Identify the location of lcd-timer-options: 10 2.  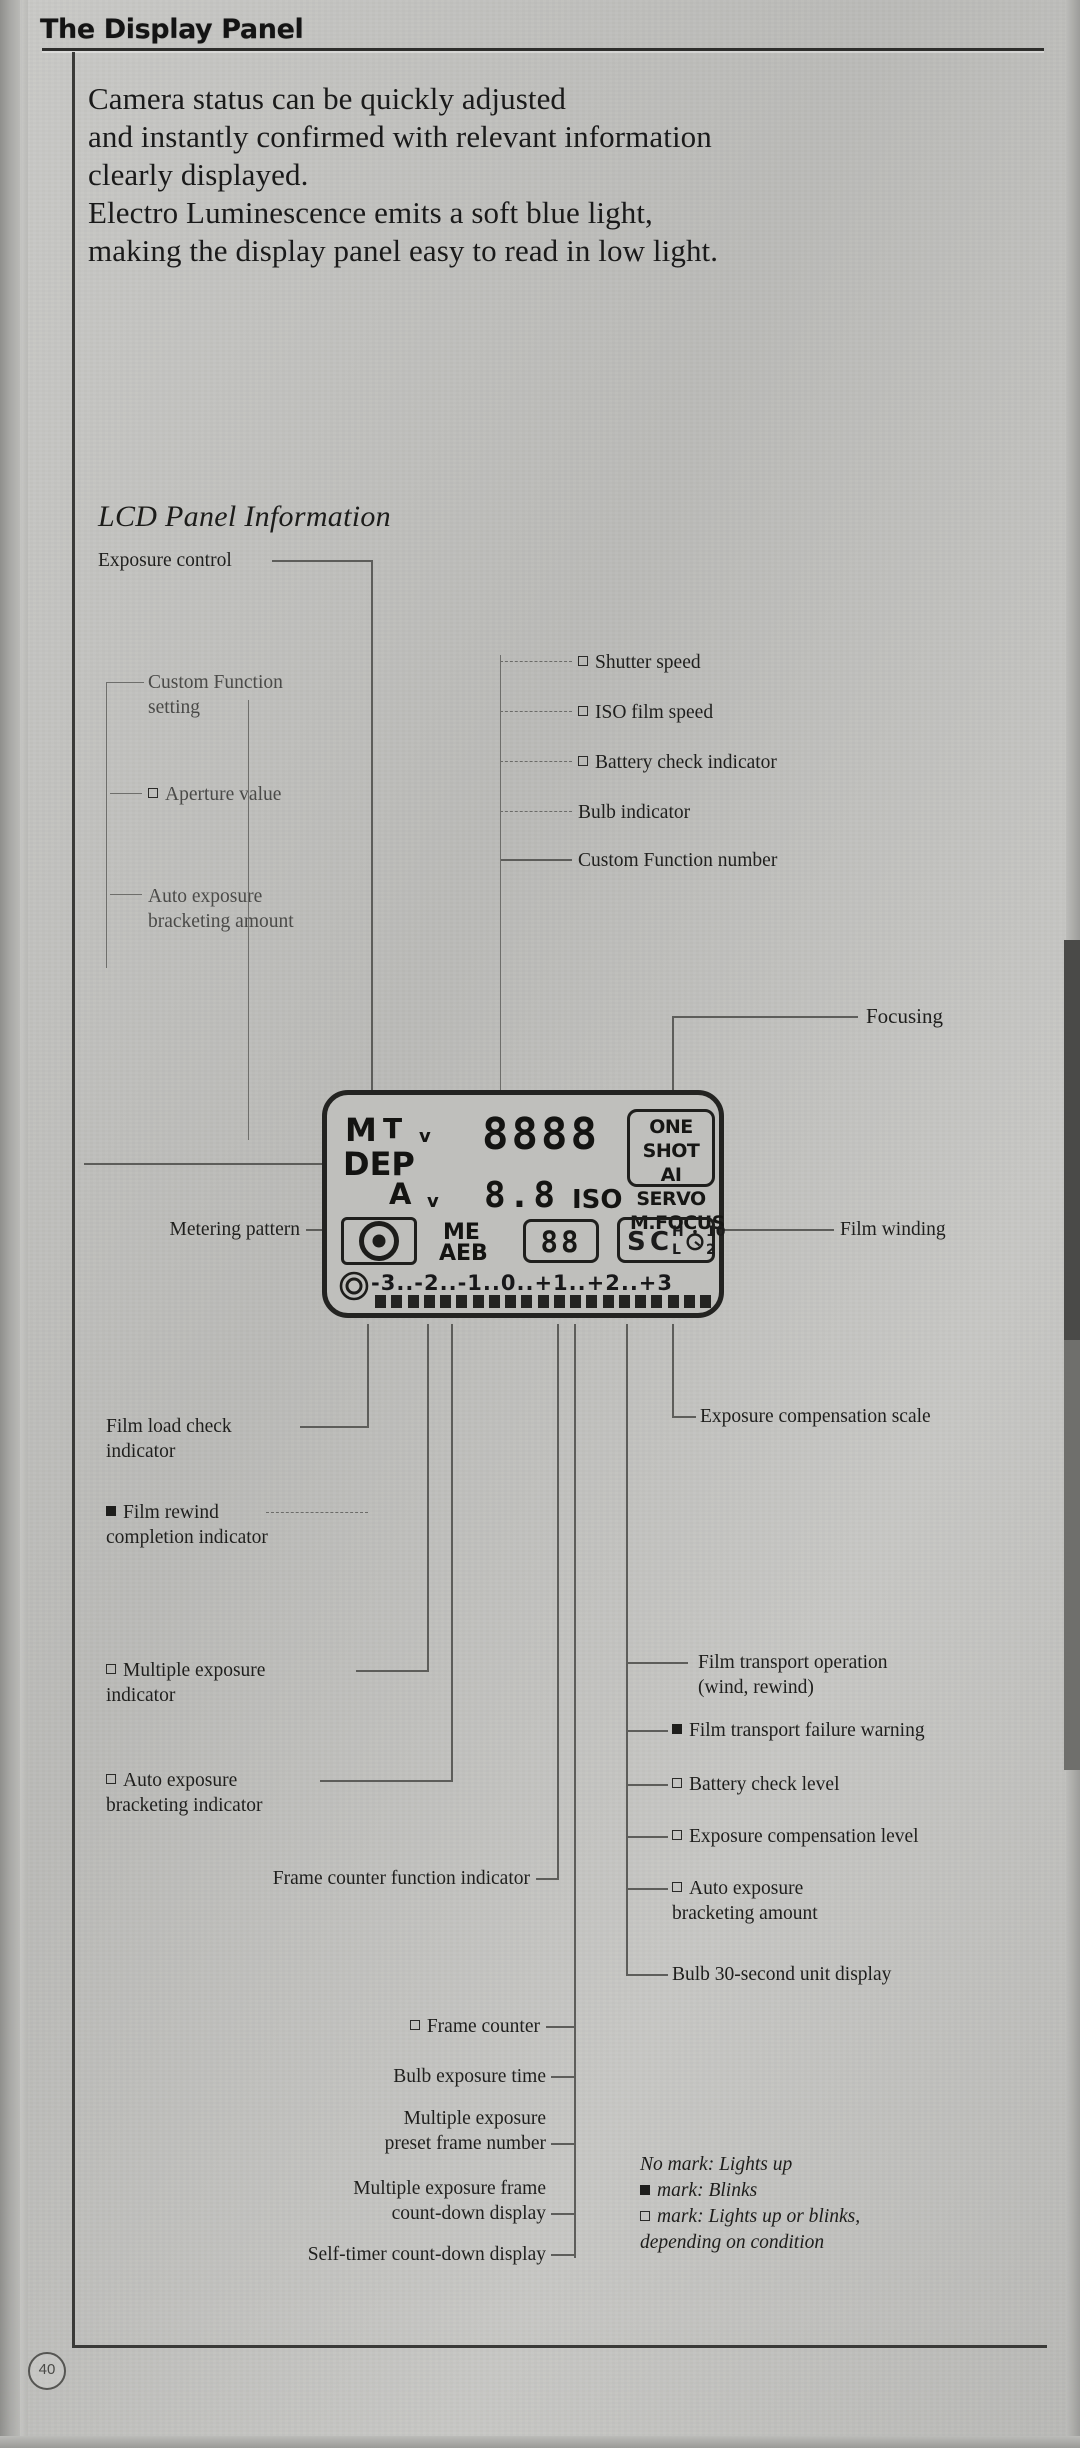
(715, 1241).